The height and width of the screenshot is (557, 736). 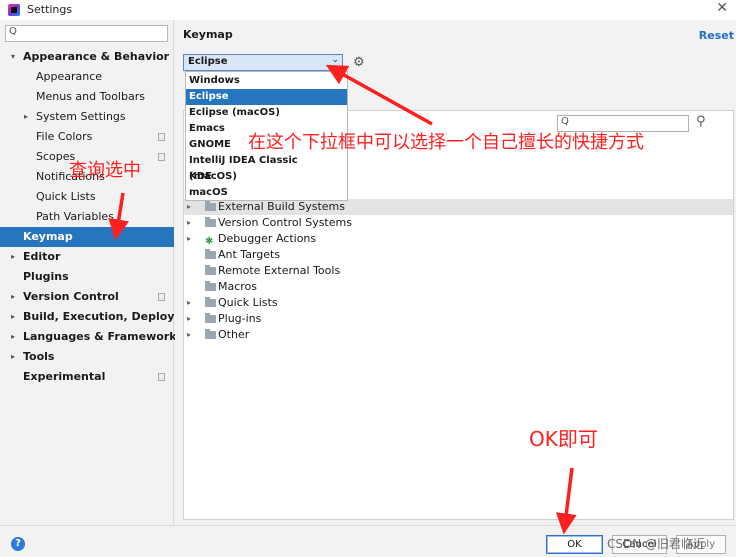 What do you see at coordinates (359, 62) in the screenshot?
I see `gear-icon: ⚙` at bounding box center [359, 62].